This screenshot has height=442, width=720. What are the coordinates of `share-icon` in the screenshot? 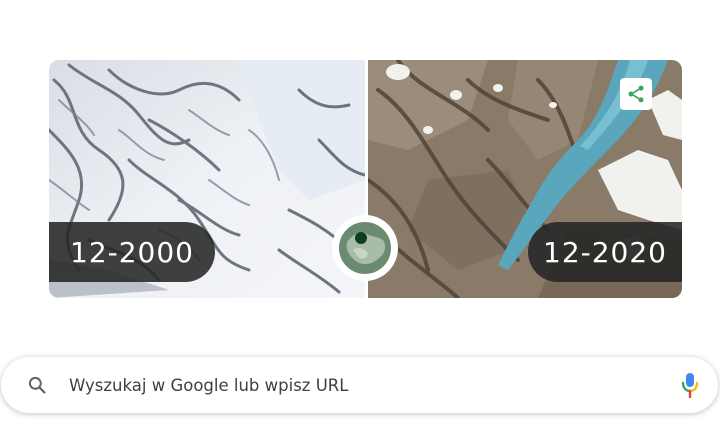 It's located at (636, 94).